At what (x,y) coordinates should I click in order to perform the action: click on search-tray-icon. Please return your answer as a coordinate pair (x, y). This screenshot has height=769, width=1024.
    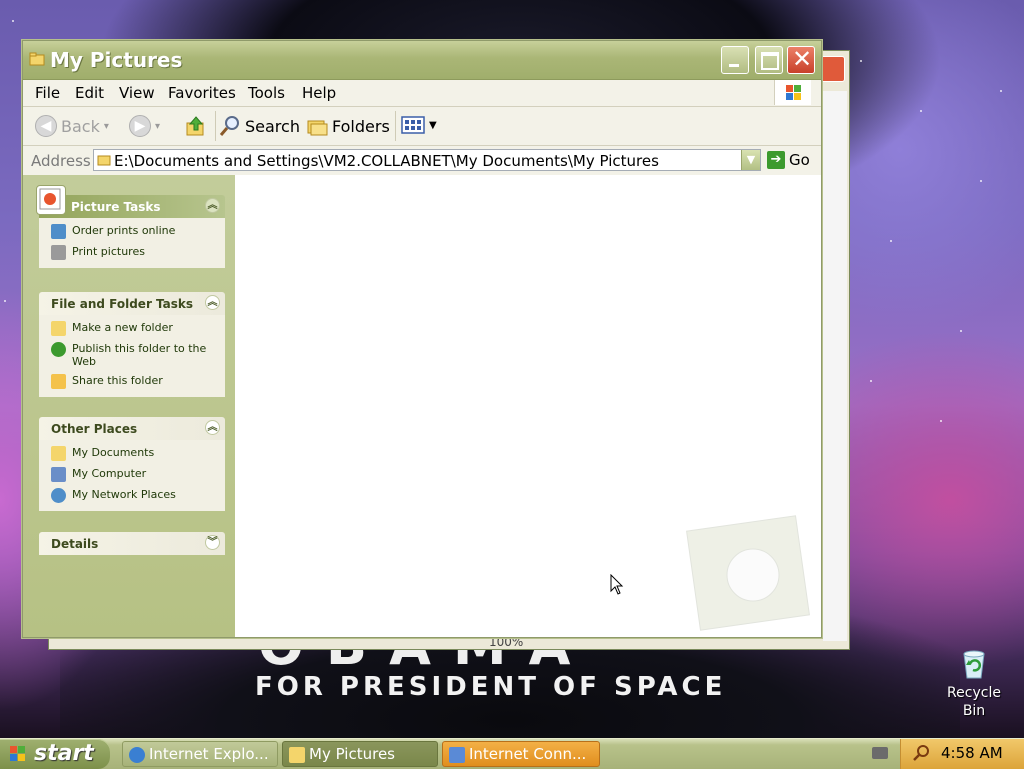
    Looking at the image, I should click on (921, 753).